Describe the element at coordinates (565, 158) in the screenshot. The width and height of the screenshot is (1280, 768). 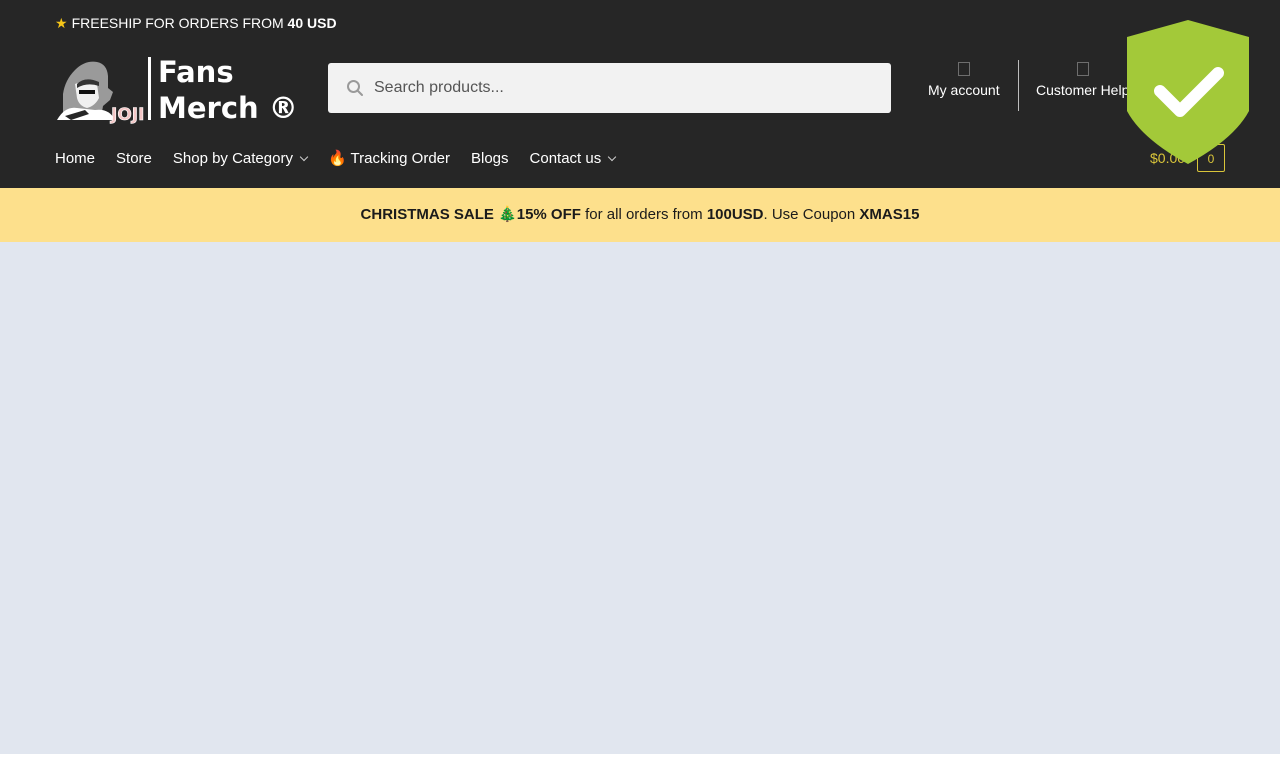
I see `nav-contact-us-label: Contact us` at that location.